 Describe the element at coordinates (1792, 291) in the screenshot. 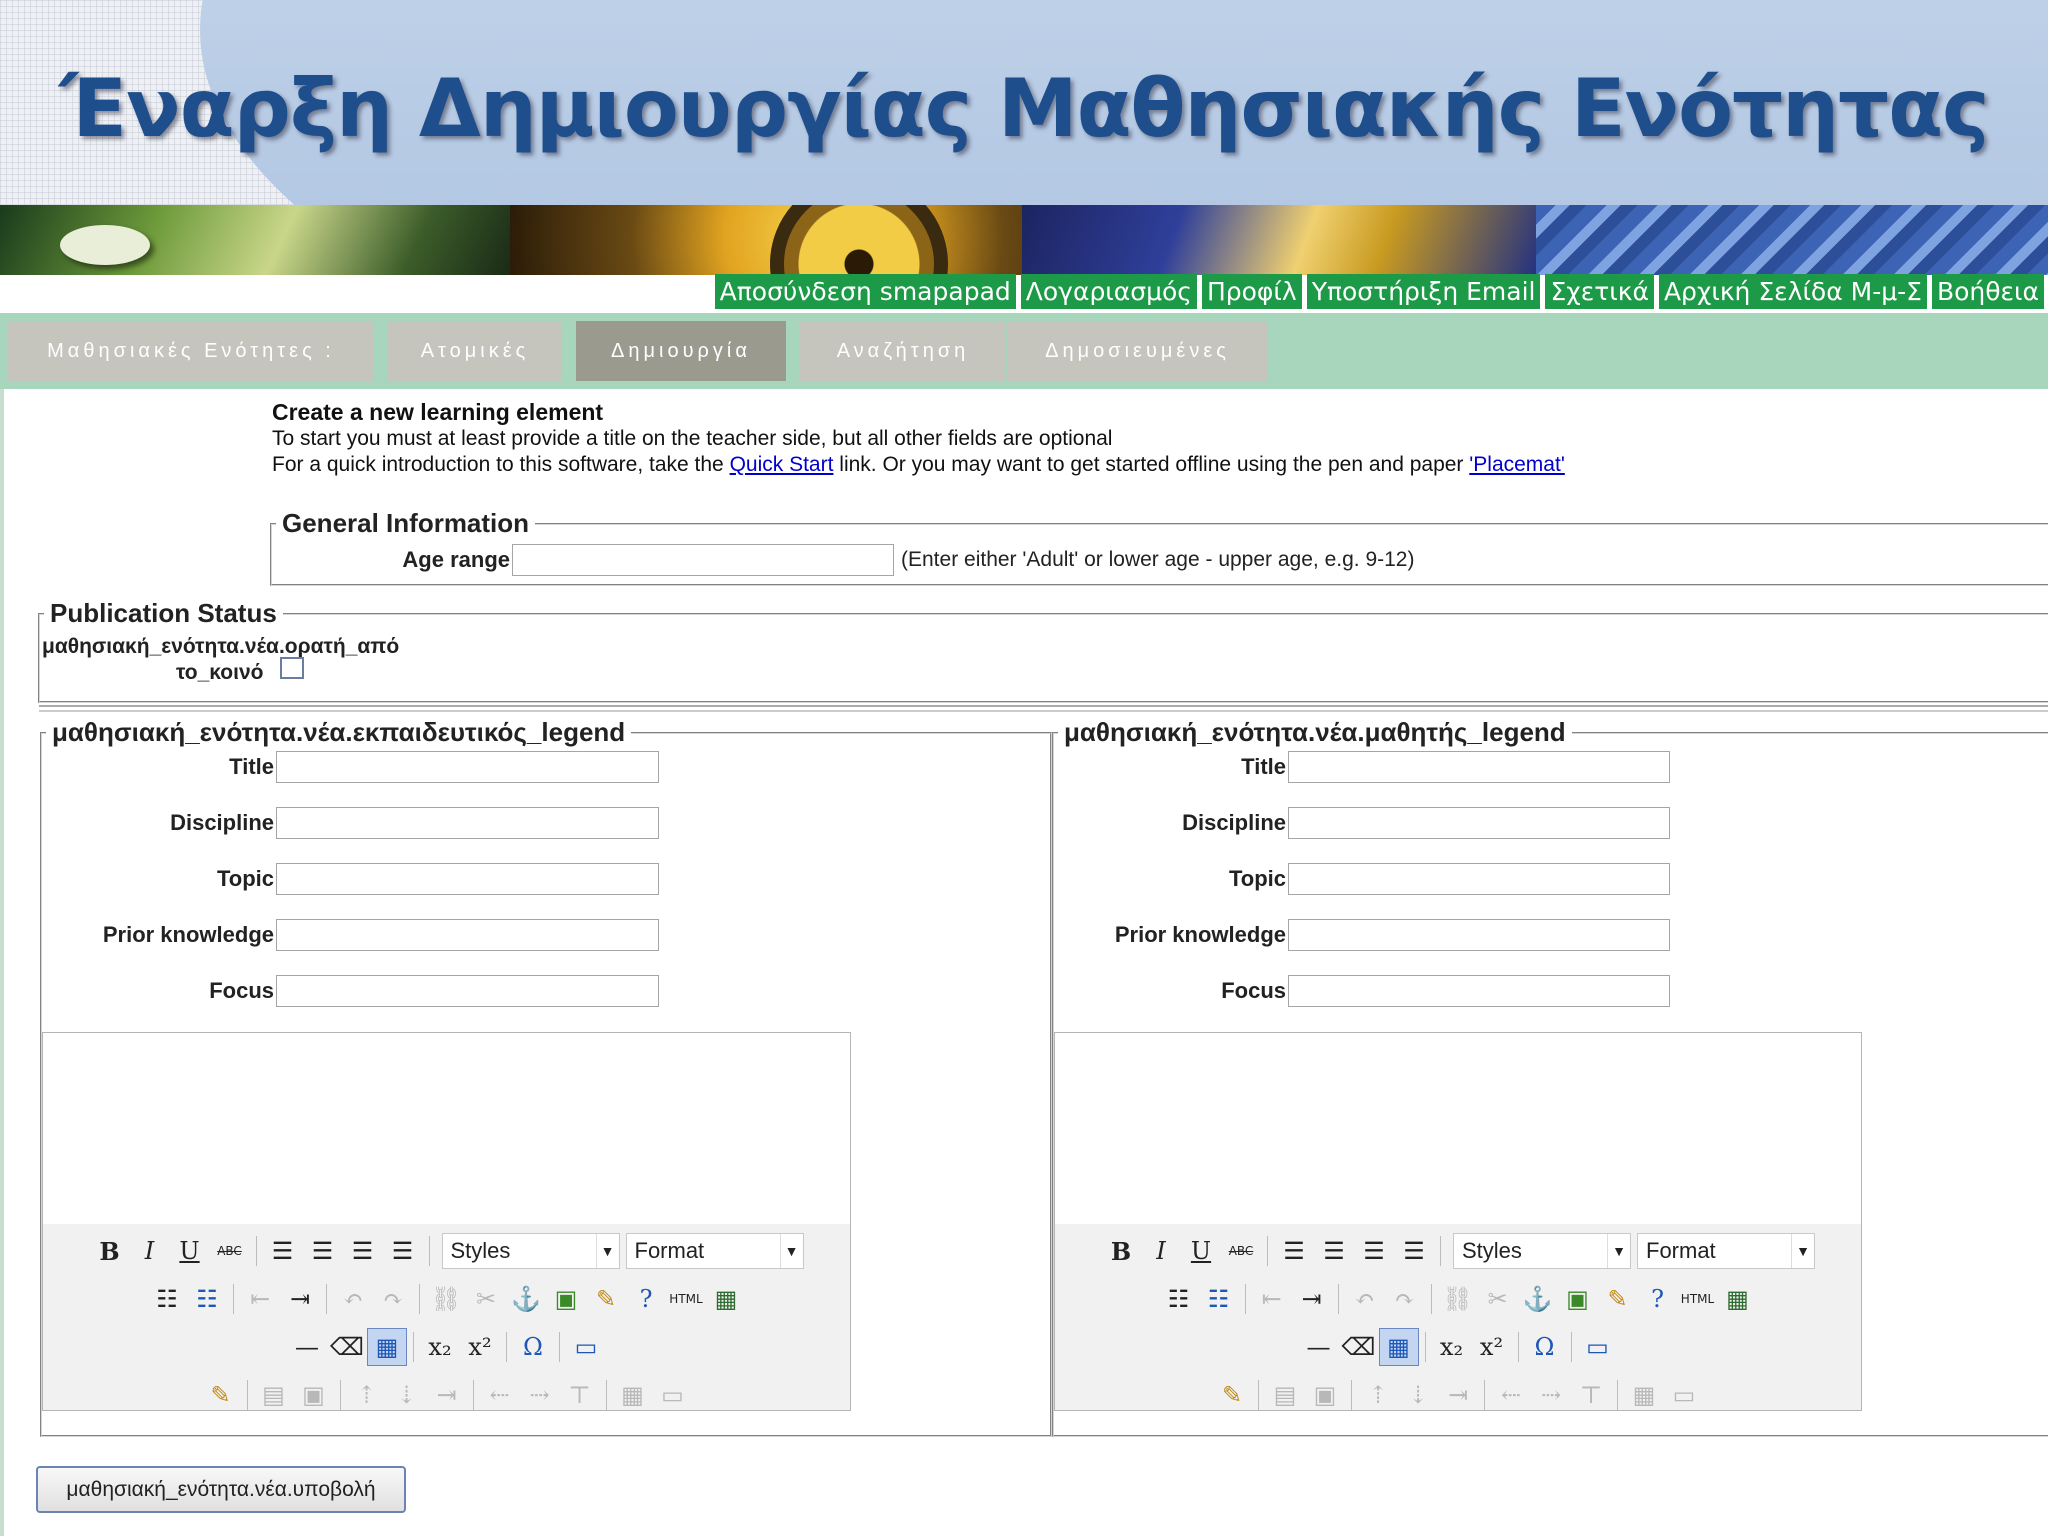

I see `home-link: Αρχική Σελίδα Μ-μ-Σ` at that location.